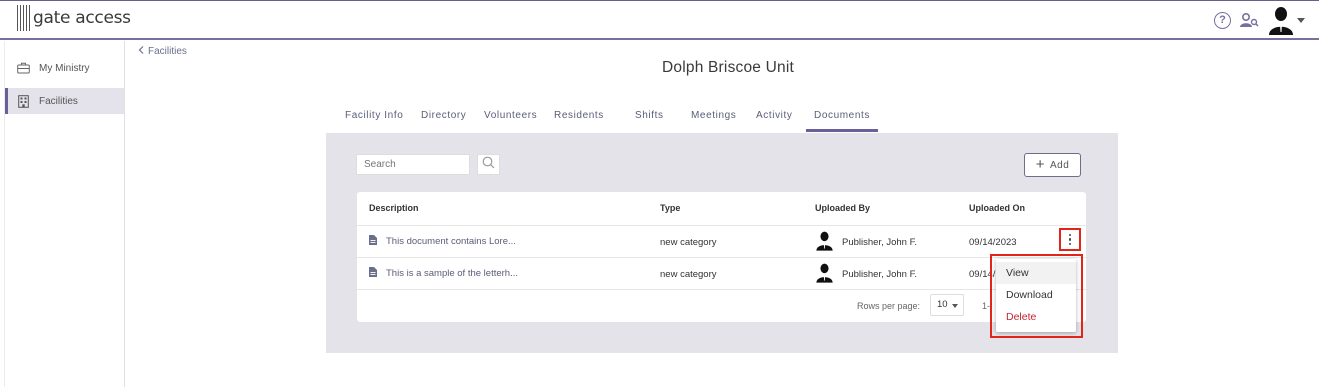  Describe the element at coordinates (776, 120) in the screenshot. I see `tab-activity: Activity` at that location.